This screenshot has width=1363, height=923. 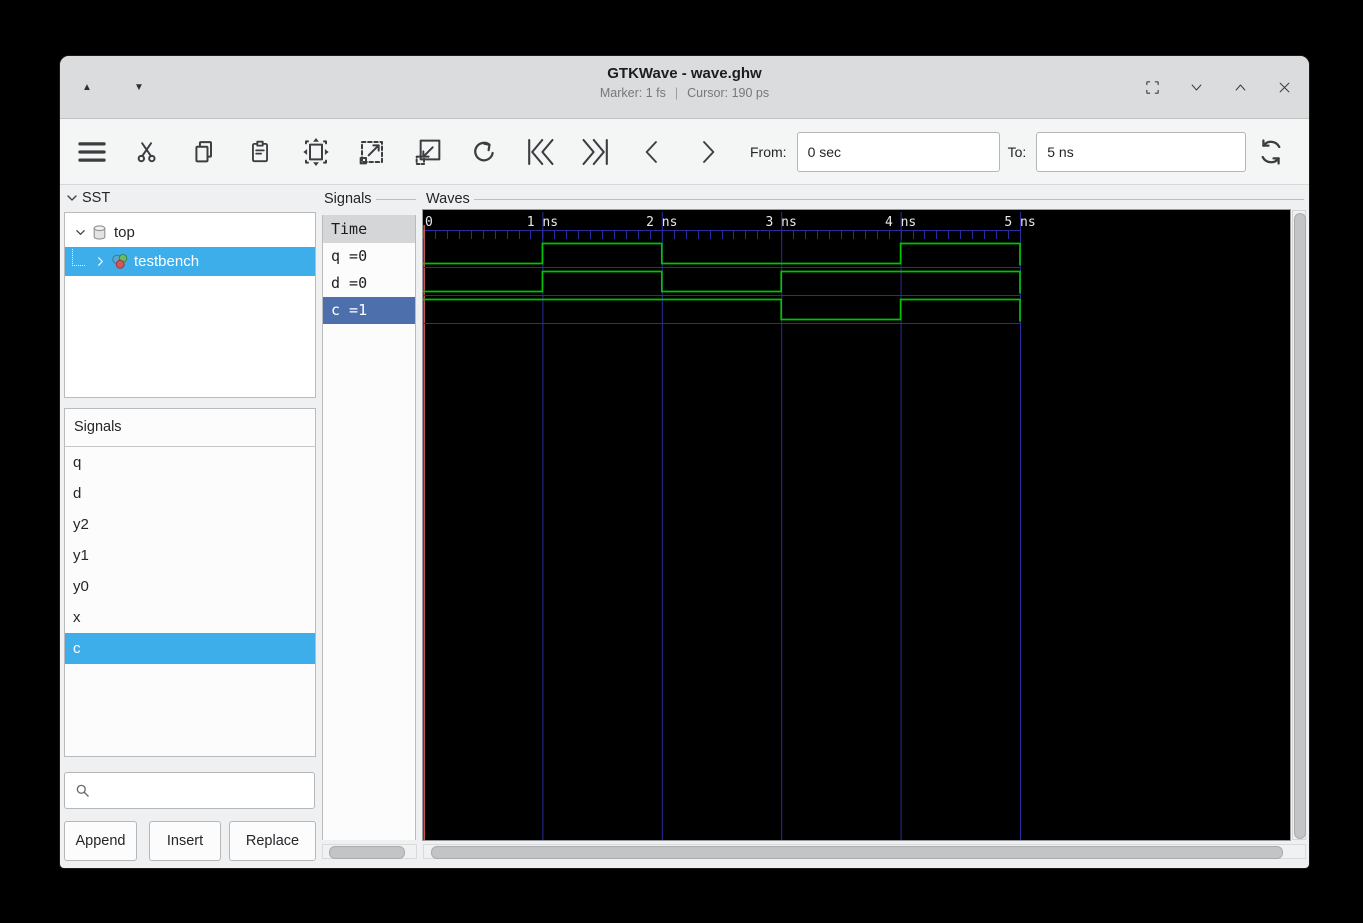 What do you see at coordinates (190, 493) in the screenshot?
I see `signal-list-item: d` at bounding box center [190, 493].